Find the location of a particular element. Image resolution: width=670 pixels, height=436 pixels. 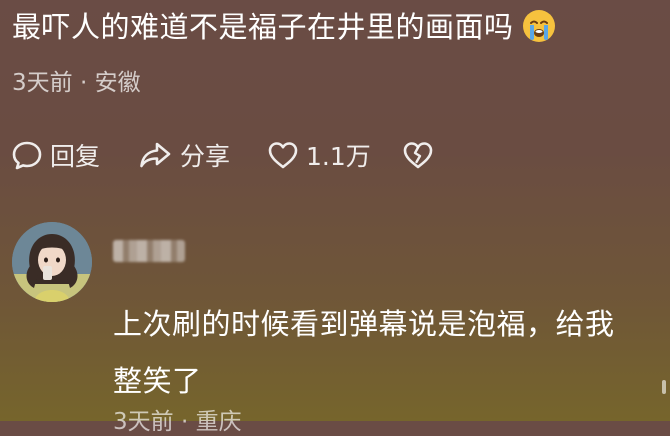

like-button: 1.1万 is located at coordinates (318, 155).